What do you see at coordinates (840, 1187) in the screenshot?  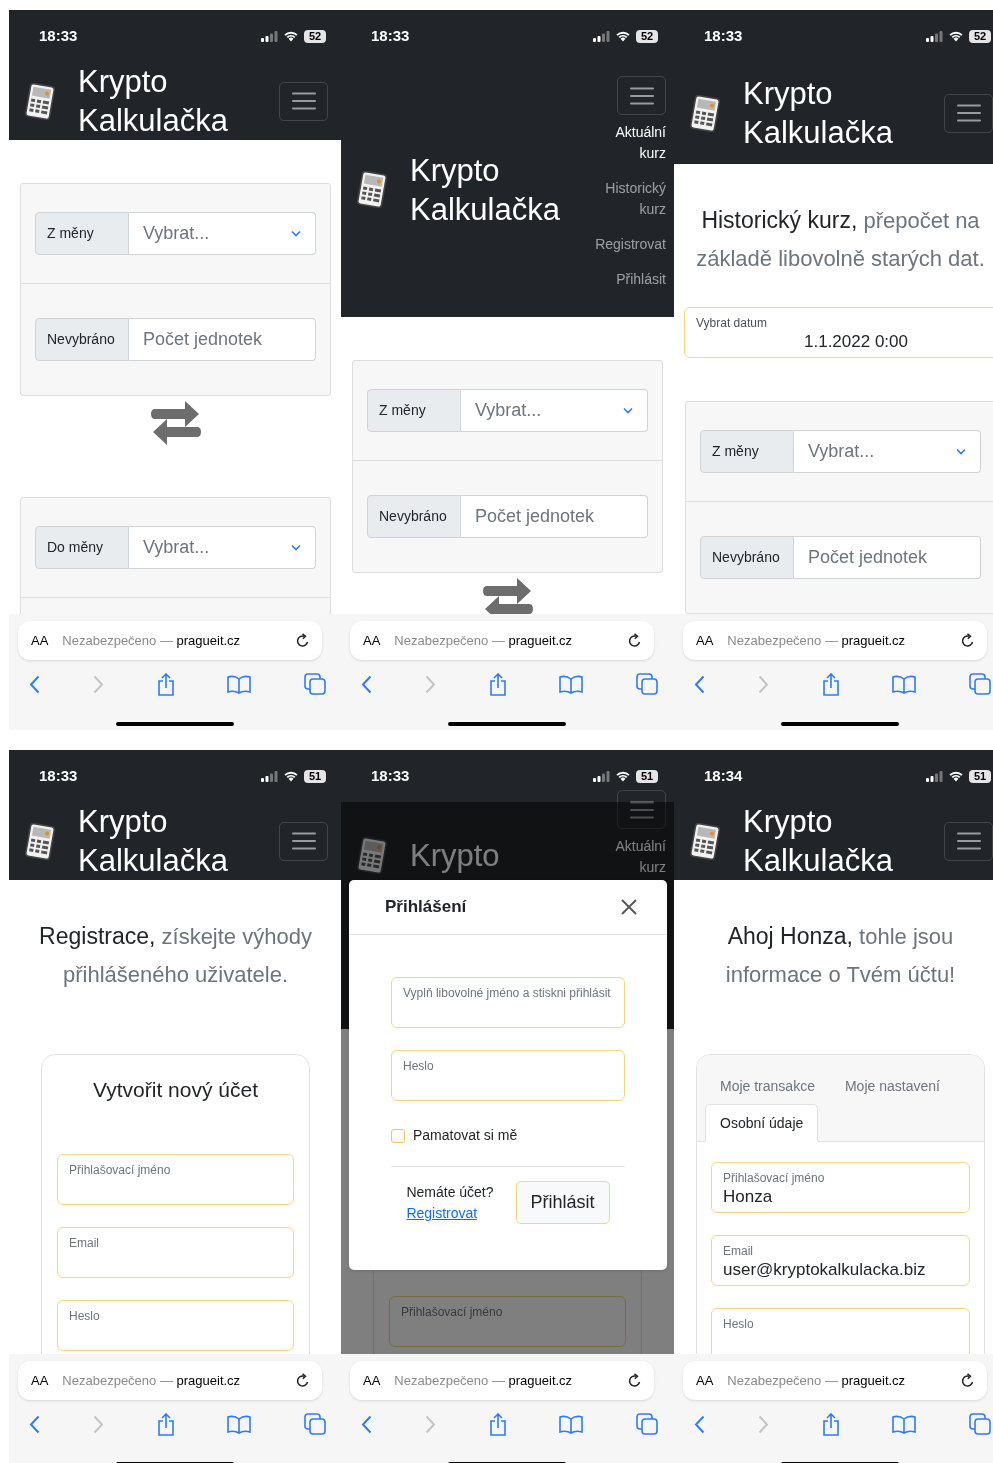 I see `text-field: Přihlašovací jméno Honza` at bounding box center [840, 1187].